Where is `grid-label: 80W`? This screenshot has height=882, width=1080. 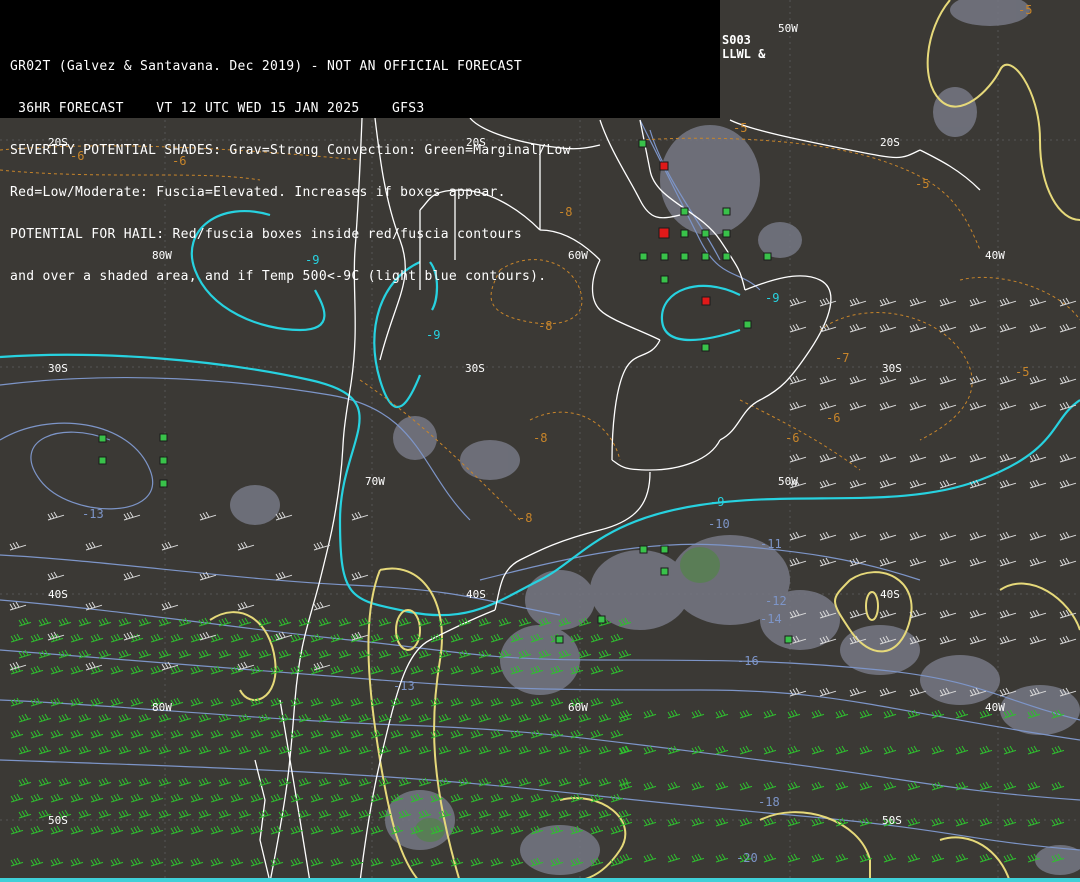 grid-label: 80W is located at coordinates (162, 707).